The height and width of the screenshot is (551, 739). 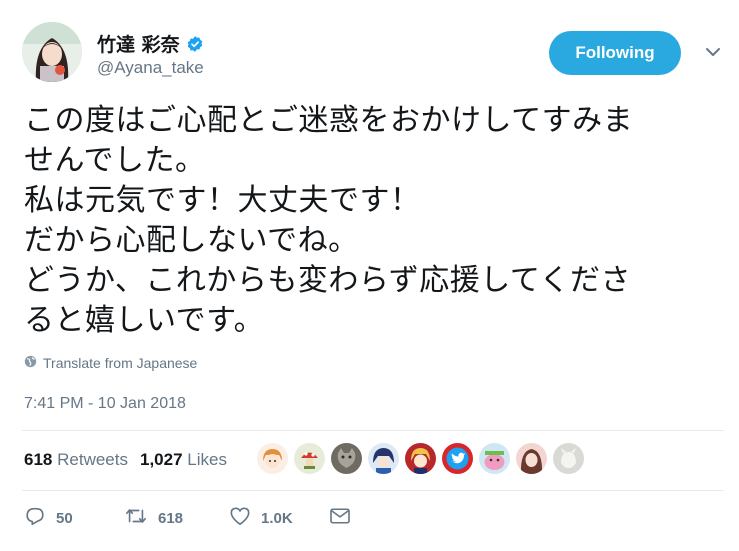 What do you see at coordinates (92, 459) in the screenshot?
I see `retweets-label: Retweets` at bounding box center [92, 459].